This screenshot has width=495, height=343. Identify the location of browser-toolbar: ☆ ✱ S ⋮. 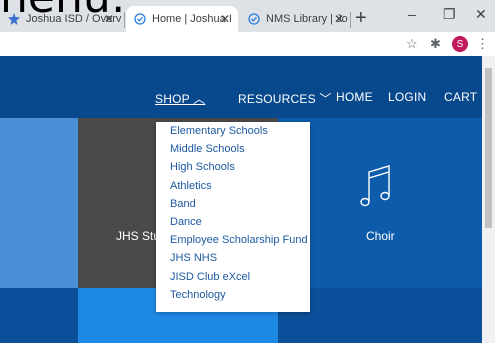
(247, 44).